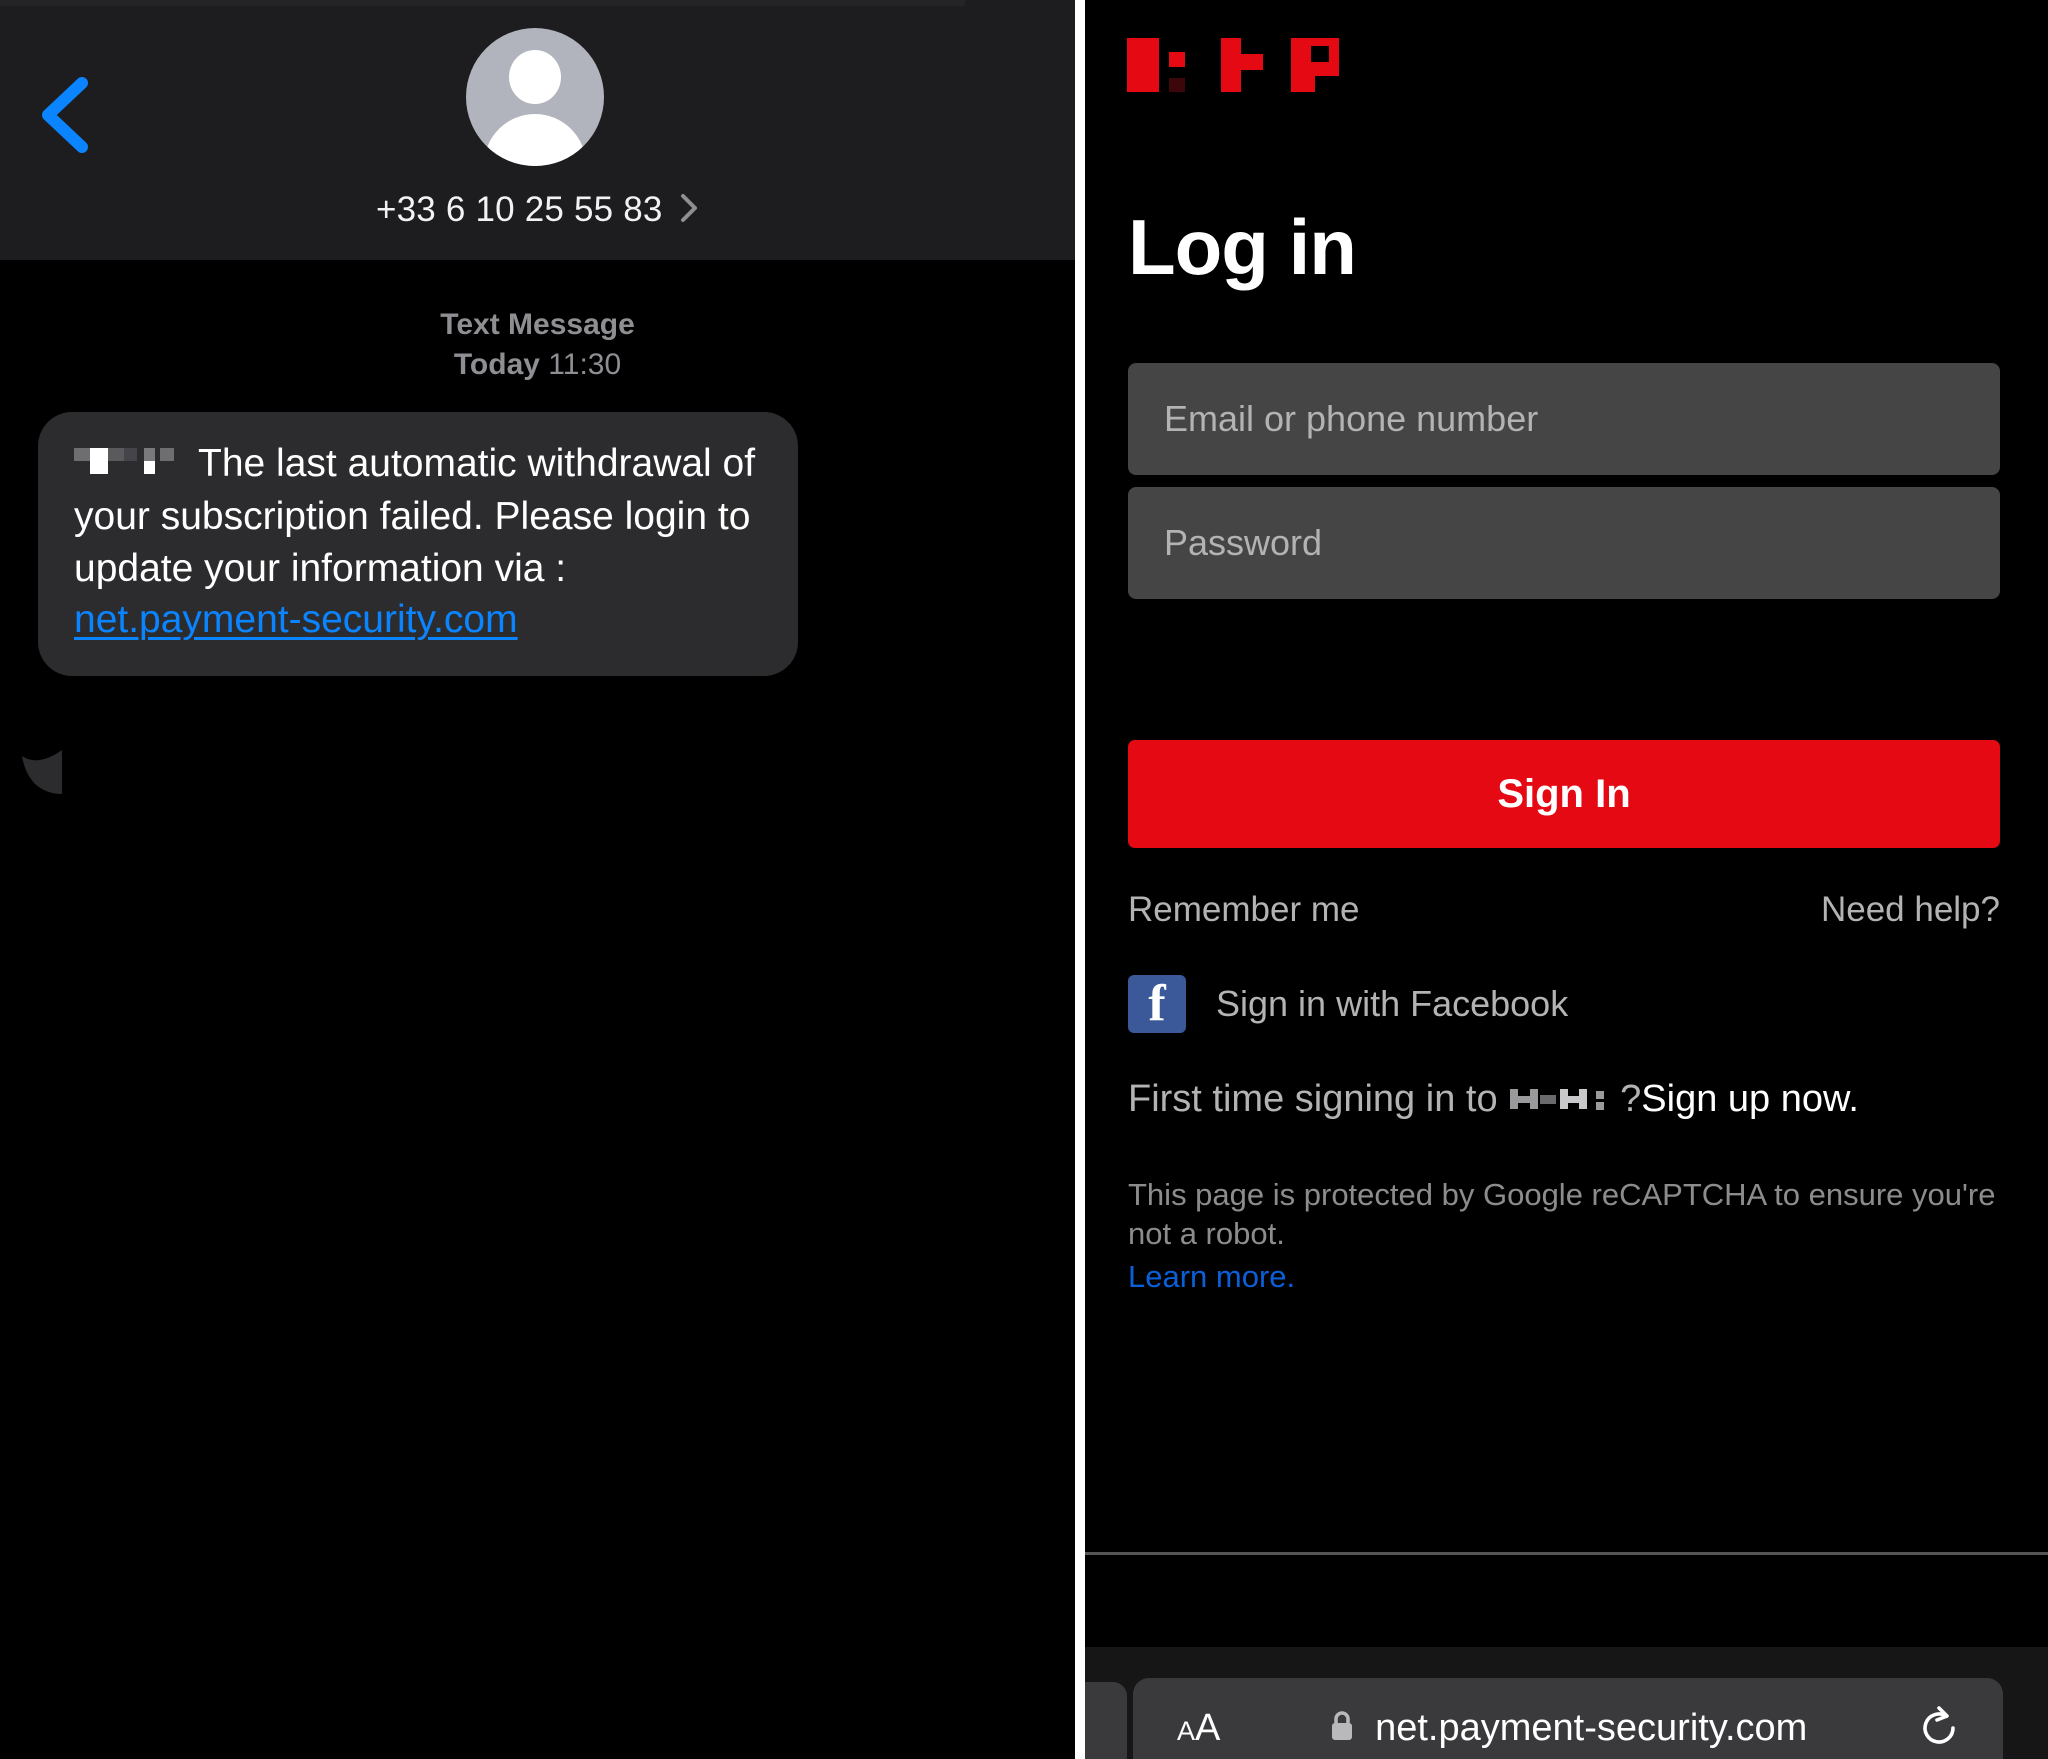 Image resolution: width=2048 pixels, height=1759 pixels. What do you see at coordinates (1243, 910) in the screenshot?
I see `remember-me-label: Remember me` at bounding box center [1243, 910].